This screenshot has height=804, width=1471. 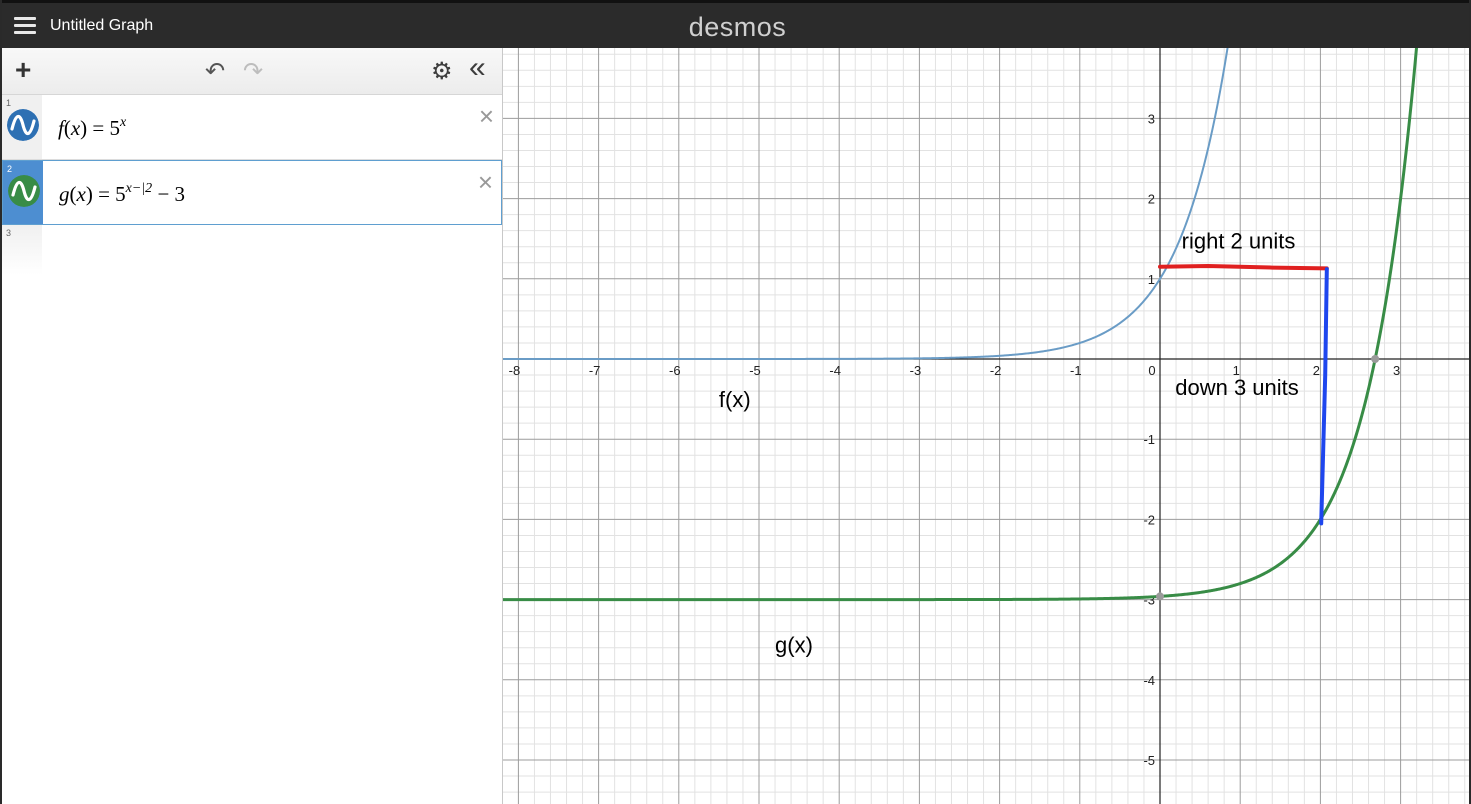 I want to click on expression-row-2: 2 g(x) = 5x−|2 − 3 ×, so click(x=252, y=192).